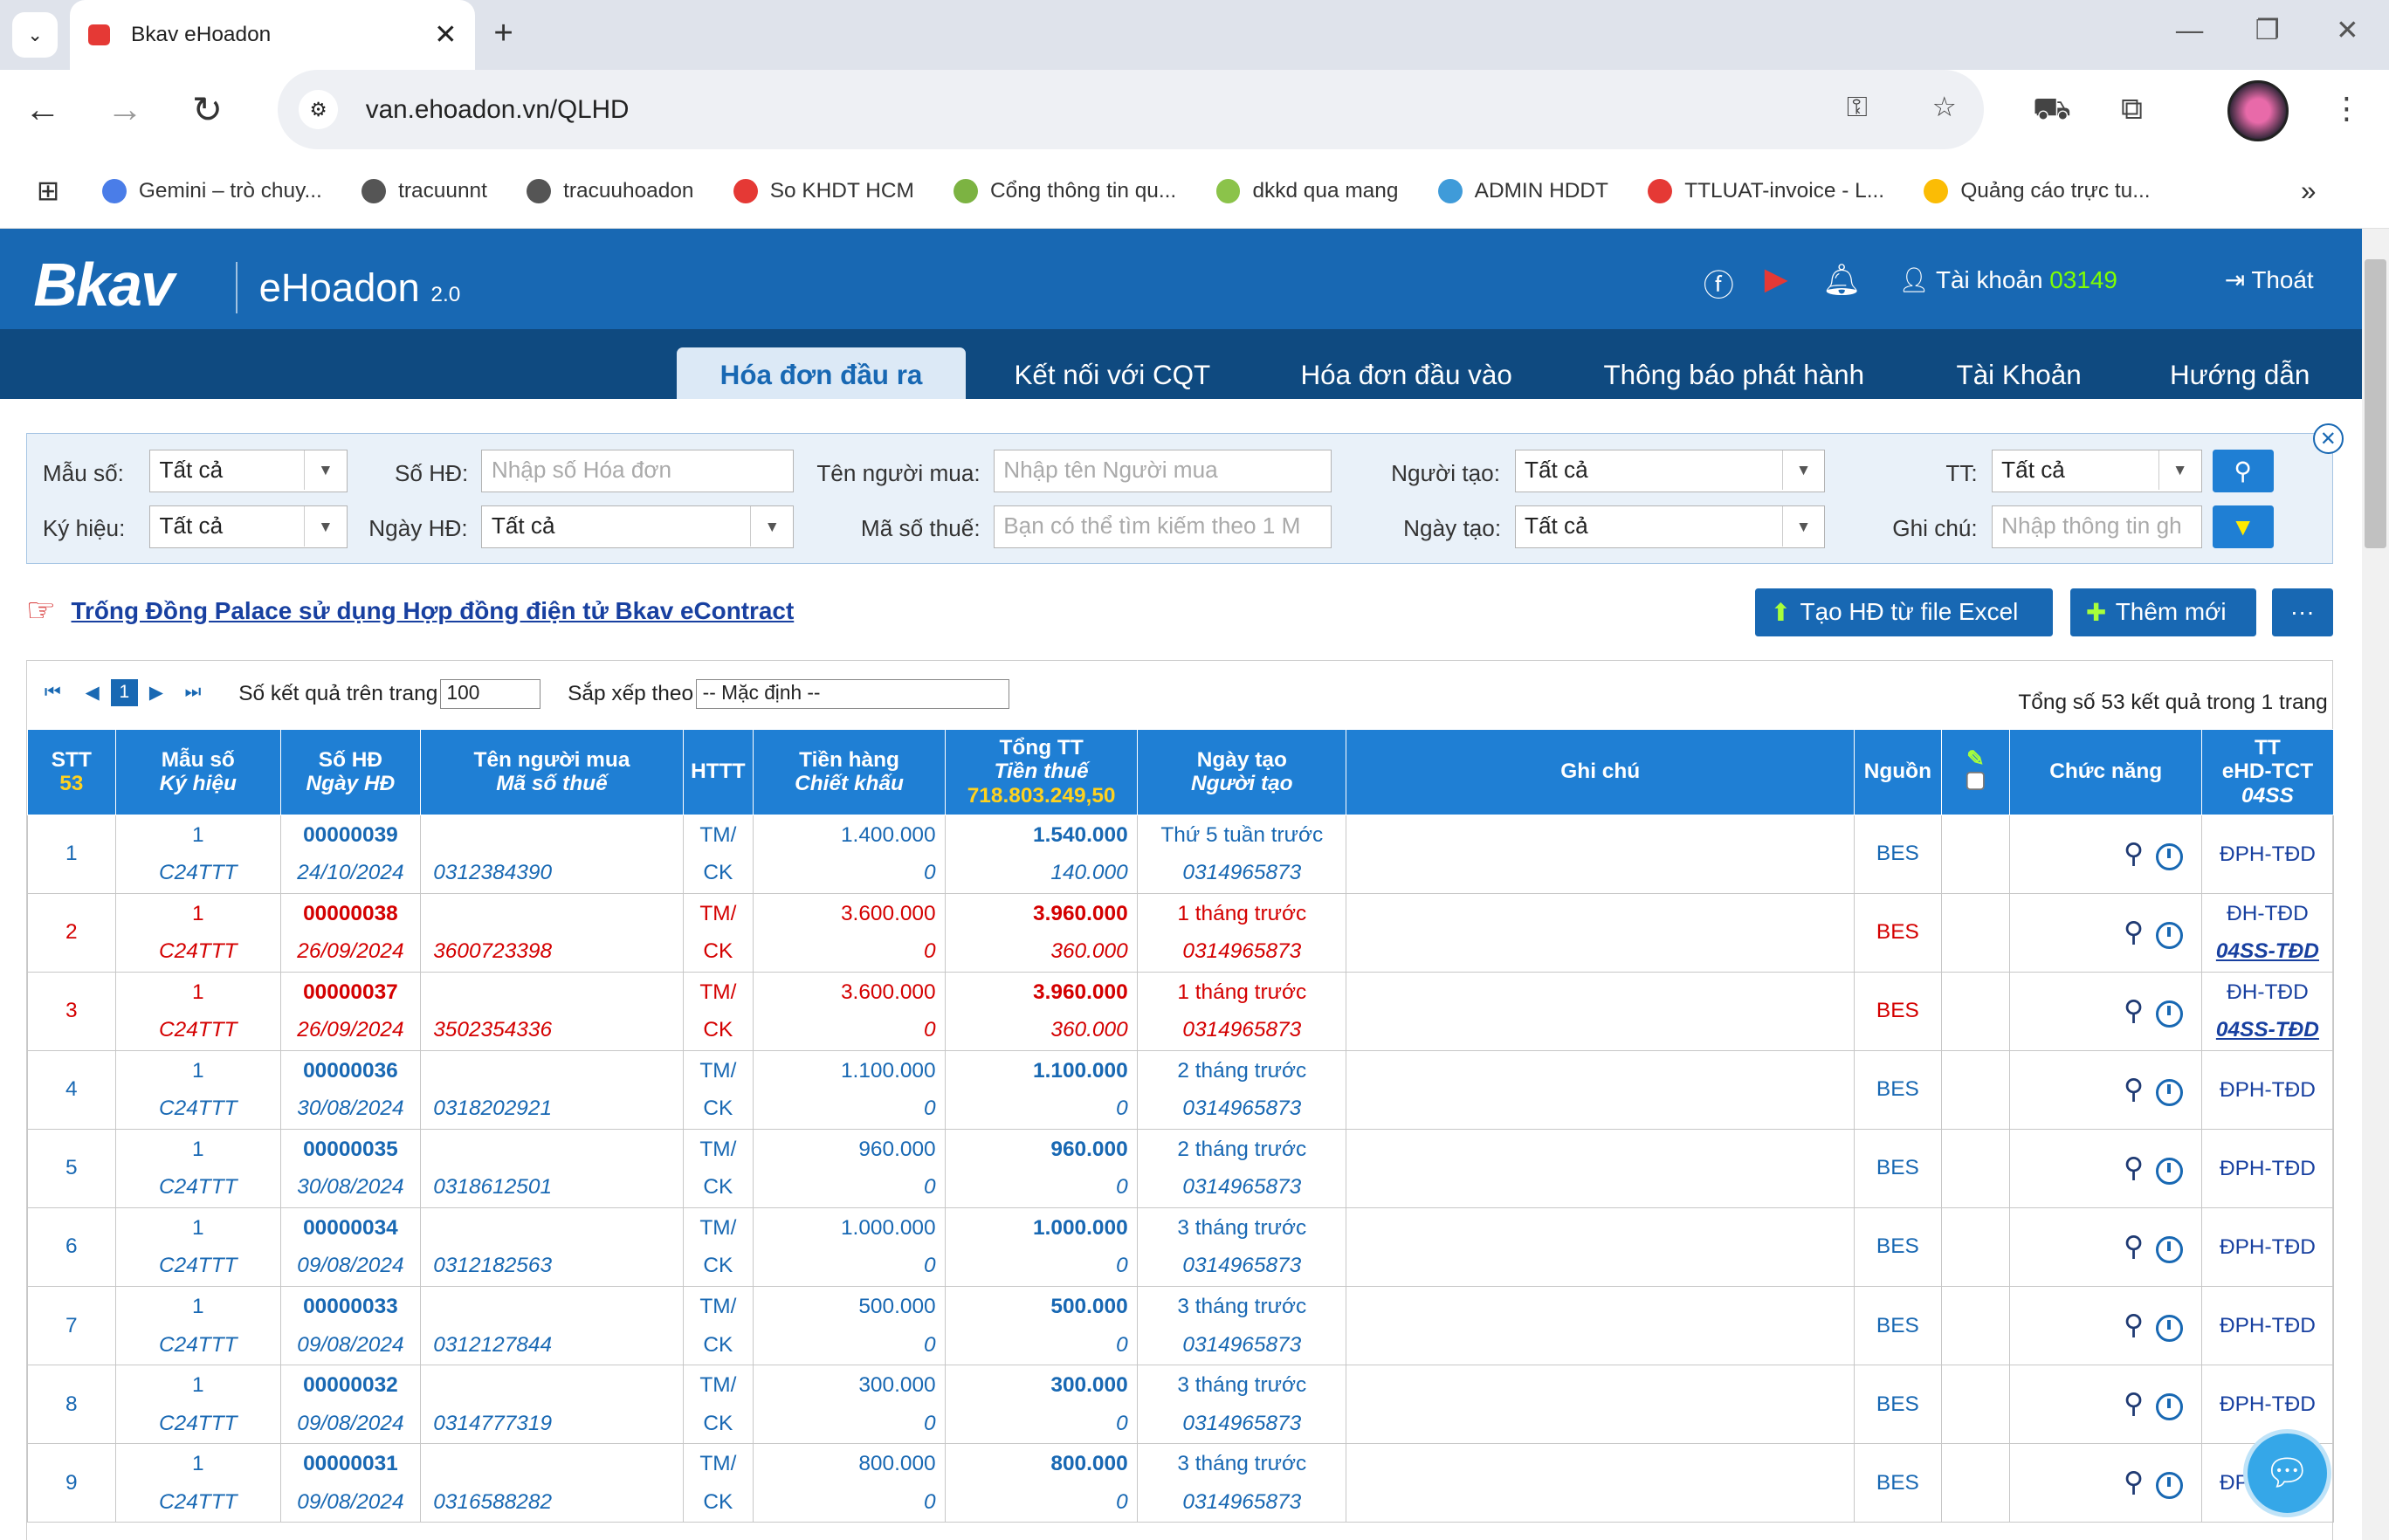 This screenshot has width=2389, height=1540. Describe the element at coordinates (1734, 373) in the screenshot. I see `tab-thong-bao-phat-hanh: Thông báo phát hành` at that location.